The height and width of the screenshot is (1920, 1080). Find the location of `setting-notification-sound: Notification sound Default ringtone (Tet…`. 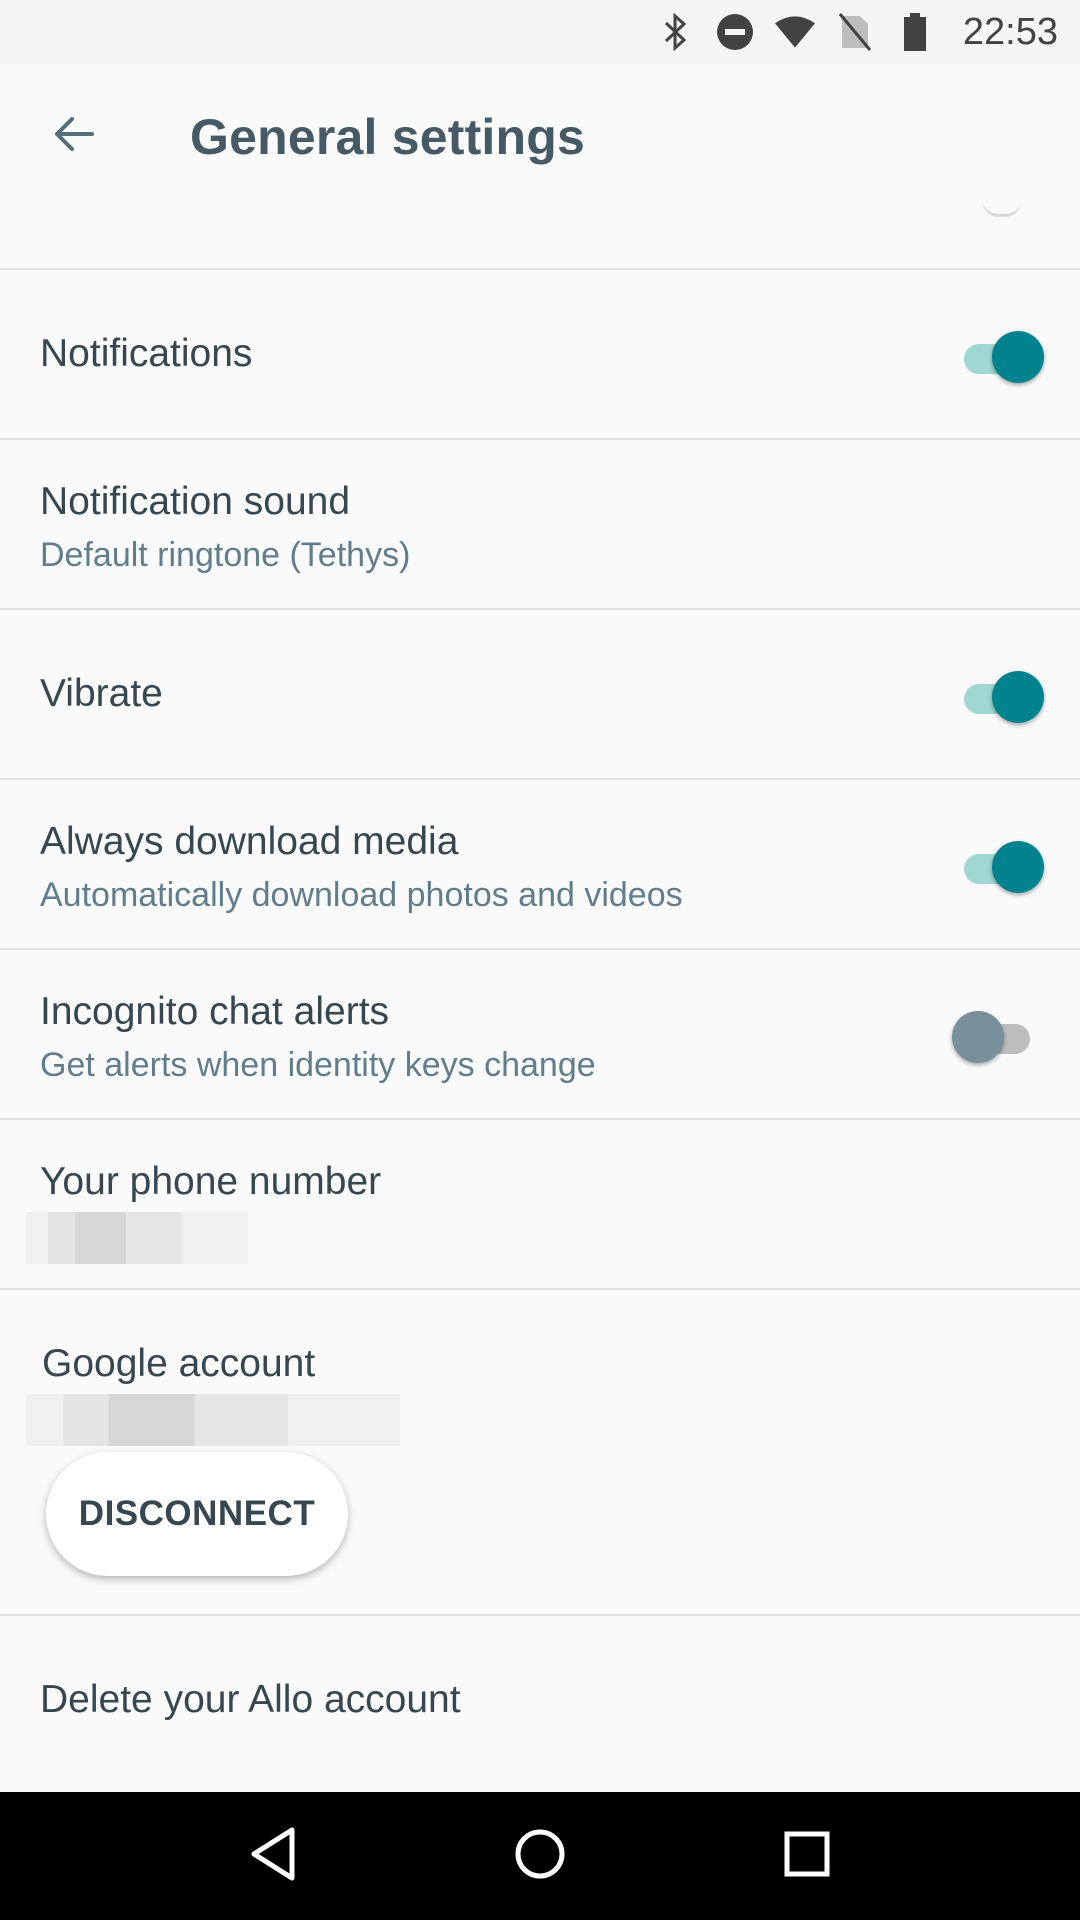

setting-notification-sound: Notification sound Default ringtone (Tet… is located at coordinates (540, 523).